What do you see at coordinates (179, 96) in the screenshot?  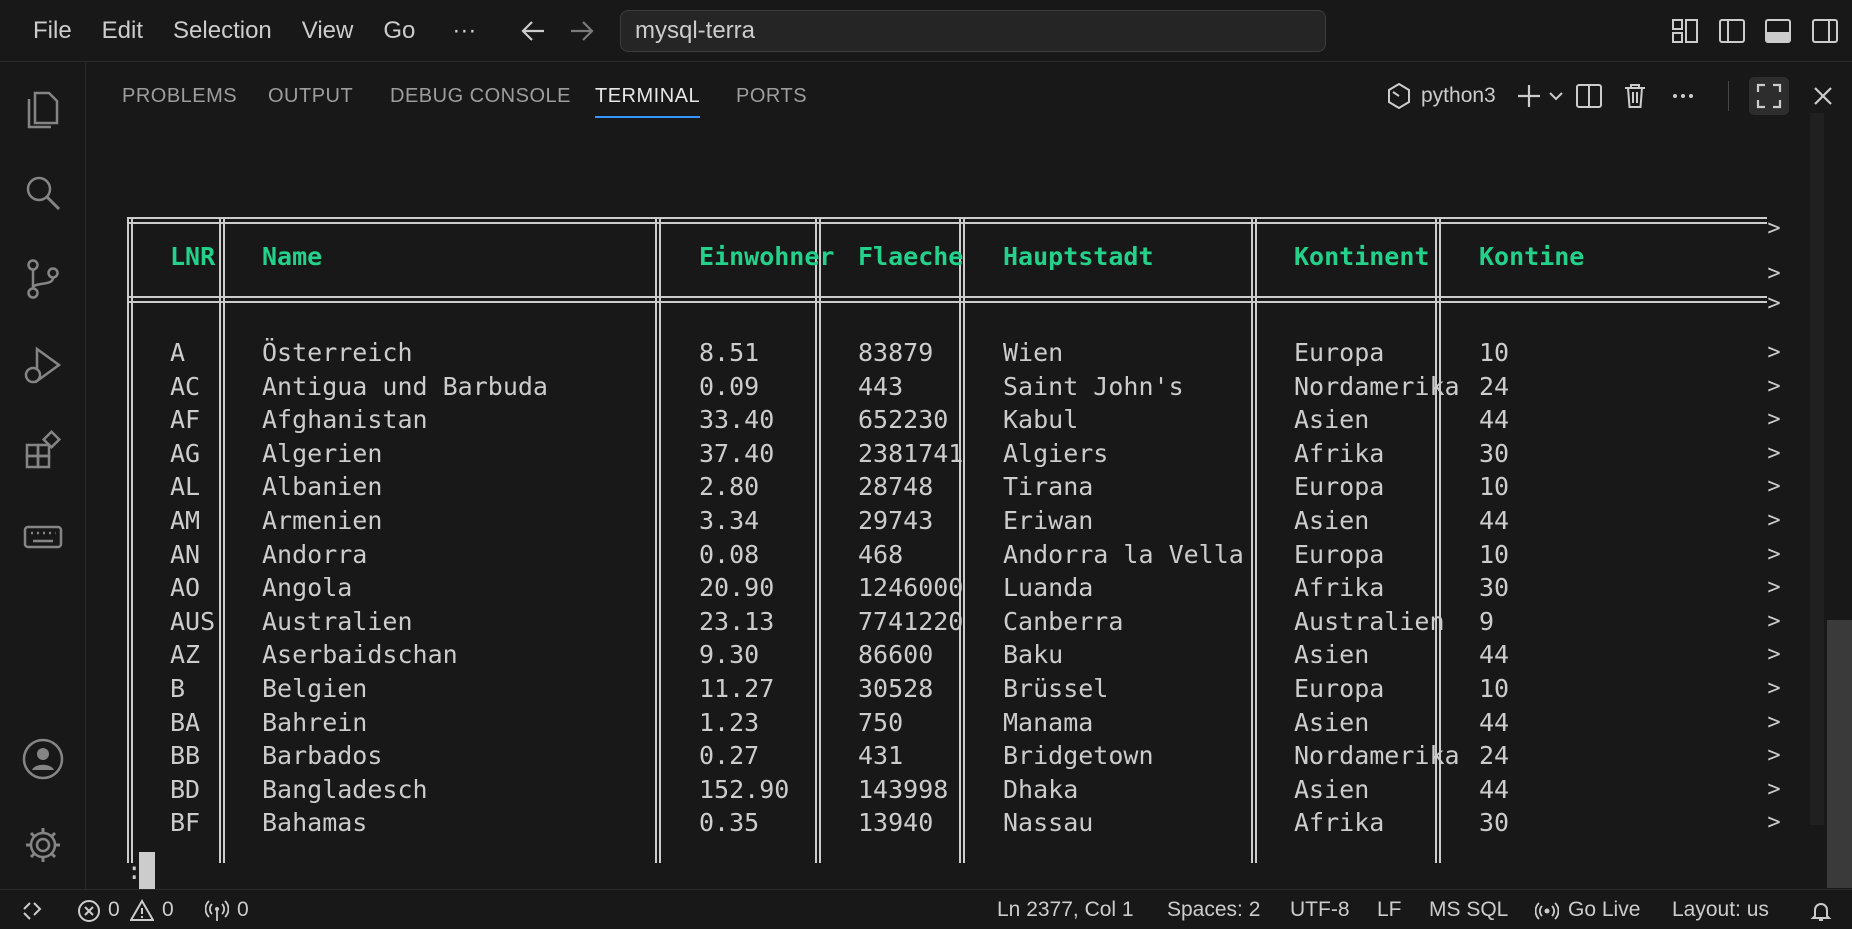 I see `tab-problems: PROBLEMS` at bounding box center [179, 96].